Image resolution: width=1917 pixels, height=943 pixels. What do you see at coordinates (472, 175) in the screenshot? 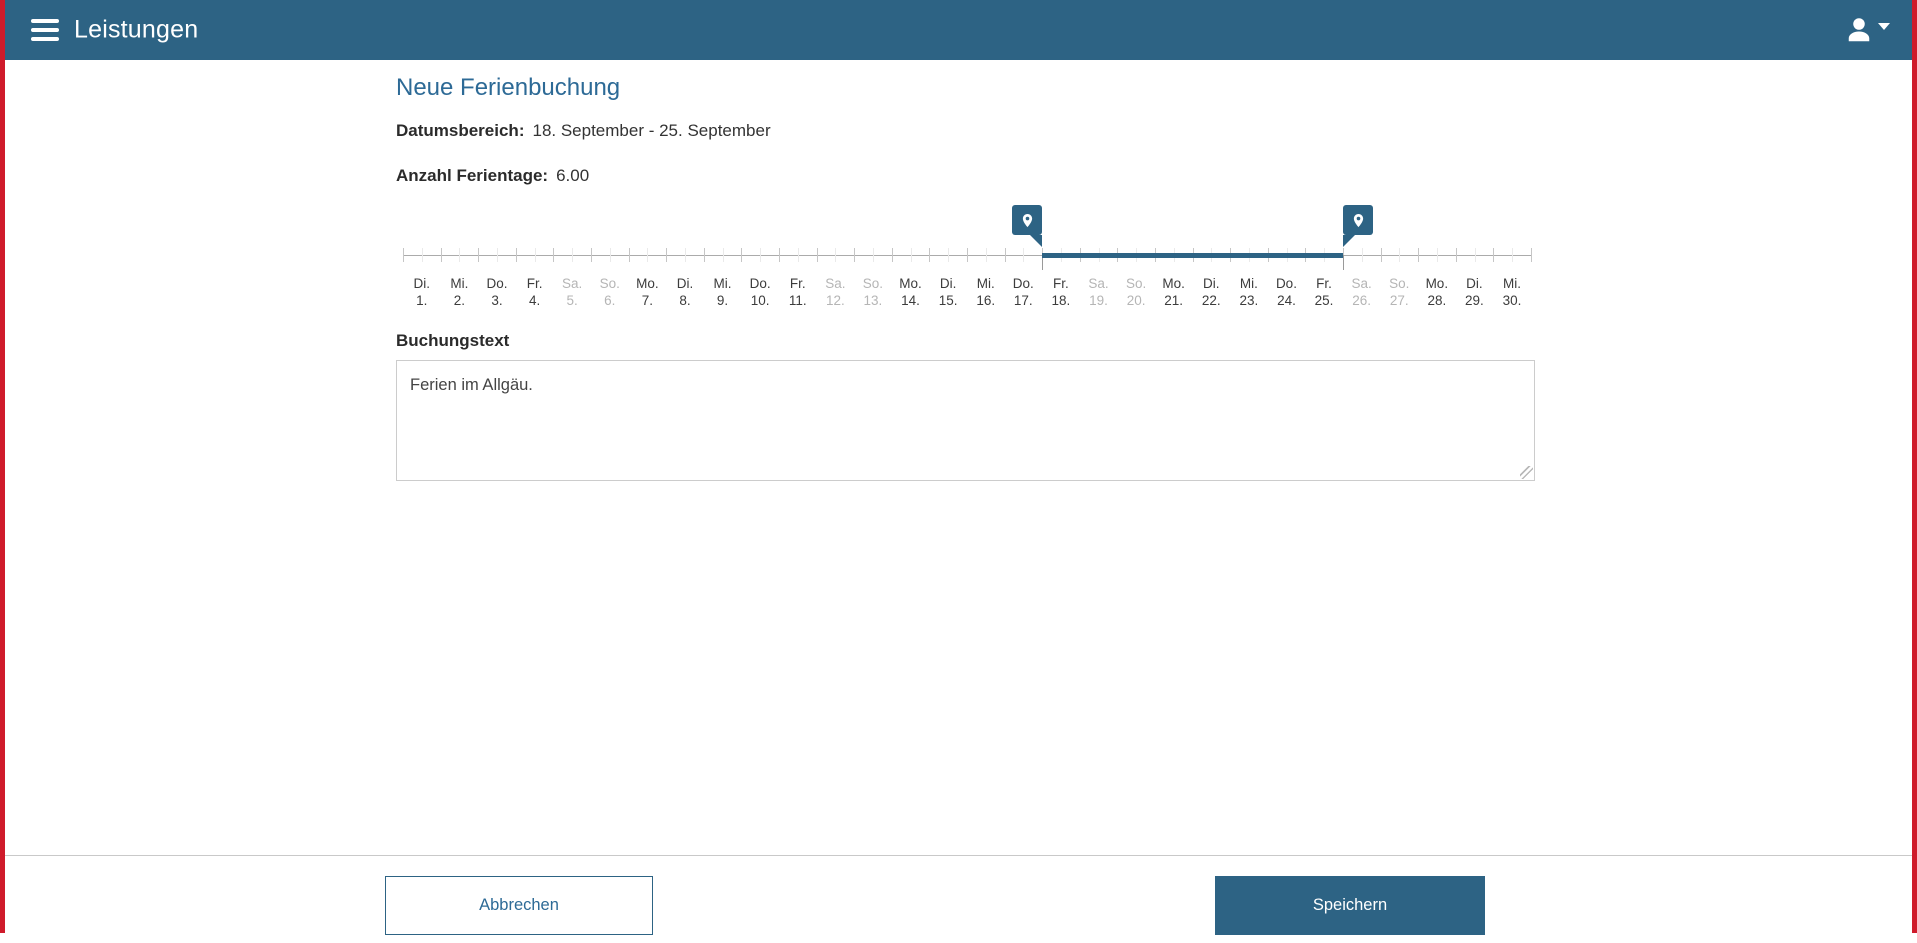
I see `vacation-days-label: Anzahl Ferientage:` at bounding box center [472, 175].